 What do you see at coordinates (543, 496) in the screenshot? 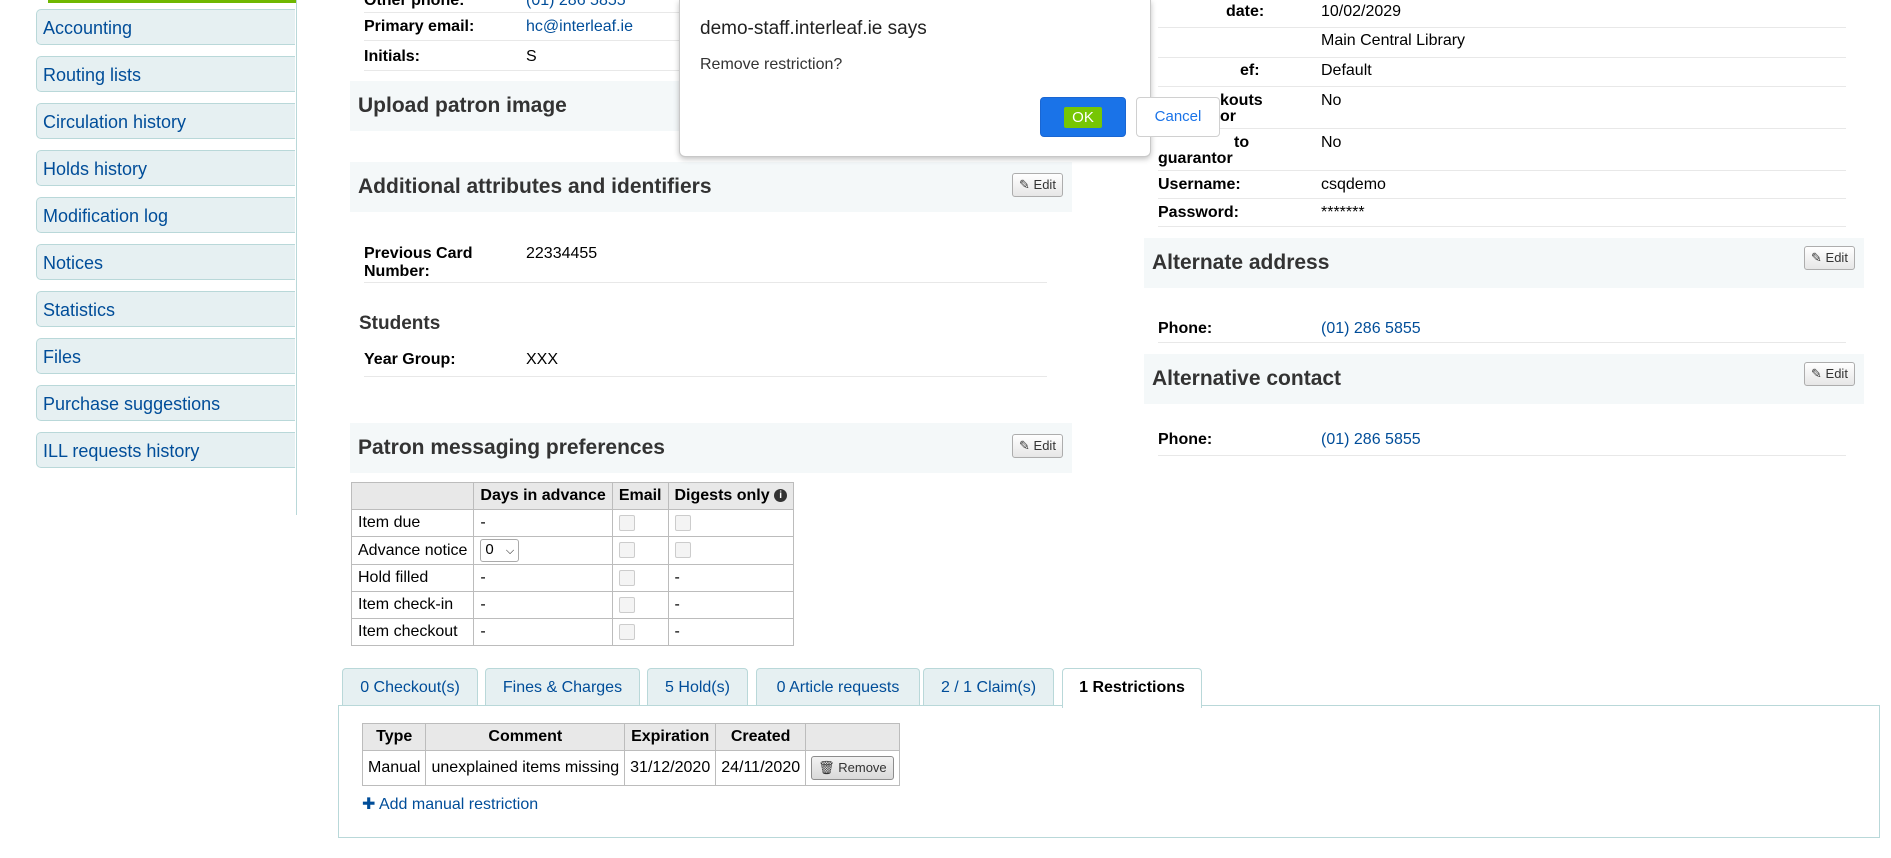
I see `table-header: Days in advance` at bounding box center [543, 496].